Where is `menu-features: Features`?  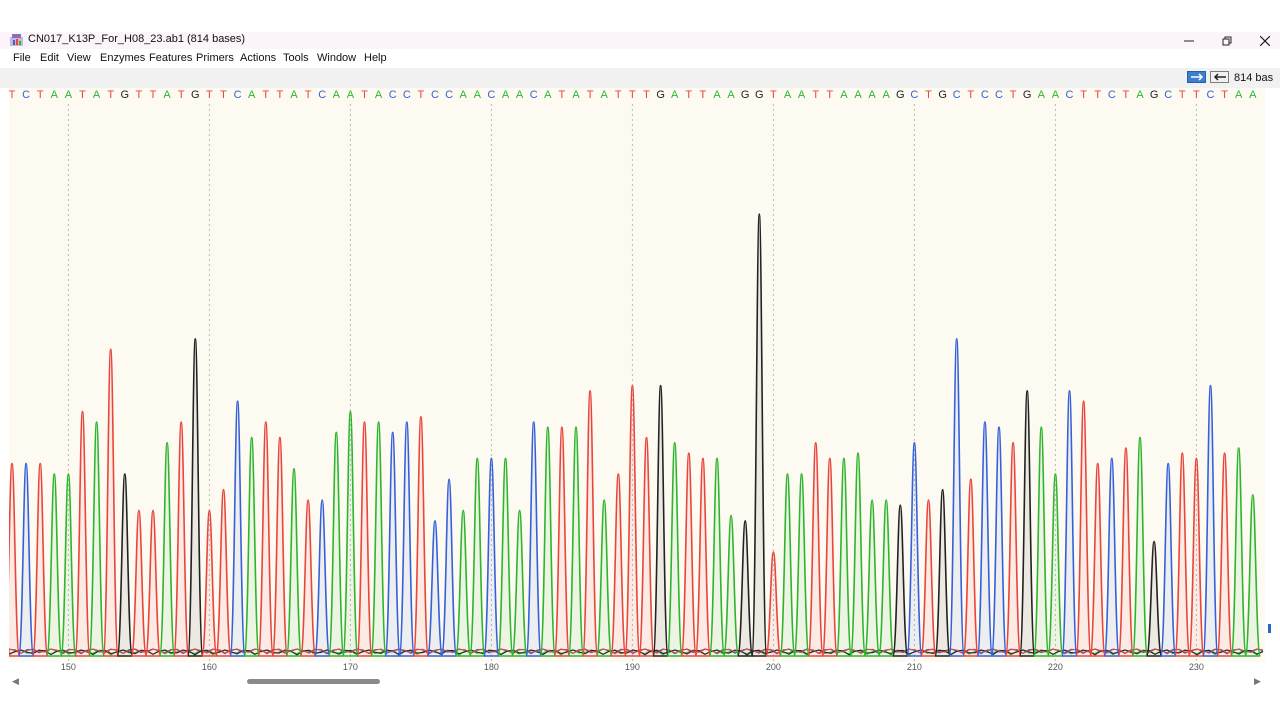
menu-features: Features is located at coordinates (170, 58).